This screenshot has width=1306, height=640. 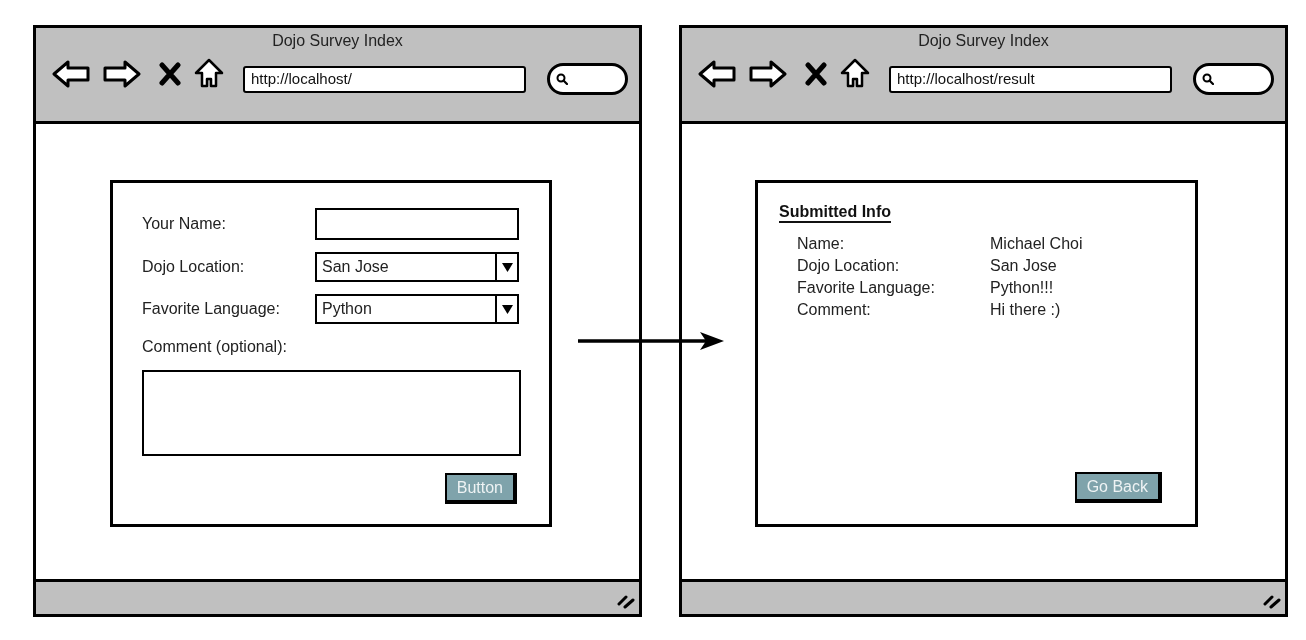 What do you see at coordinates (384, 79) in the screenshot?
I see `address-bar: http://localhost/` at bounding box center [384, 79].